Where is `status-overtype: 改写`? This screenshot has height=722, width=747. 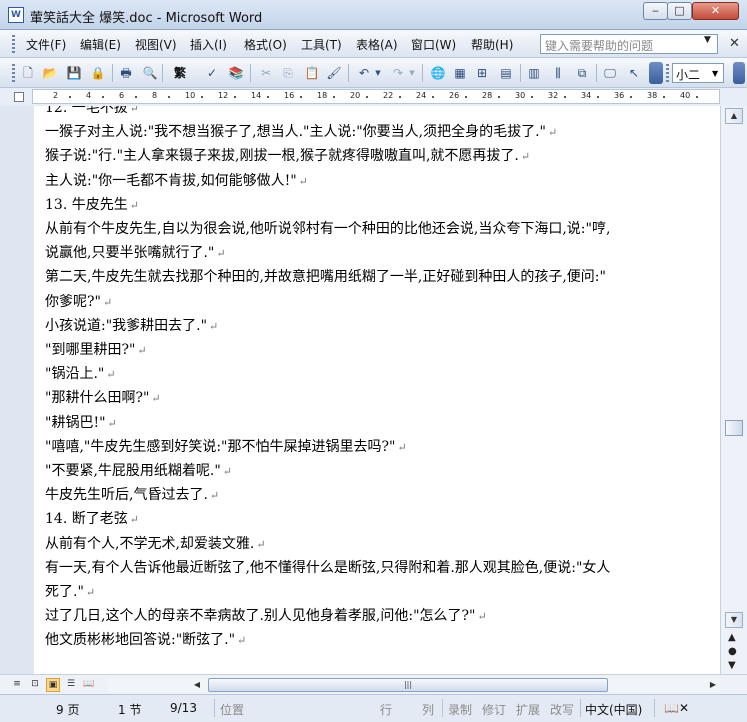 status-overtype: 改写 is located at coordinates (562, 709).